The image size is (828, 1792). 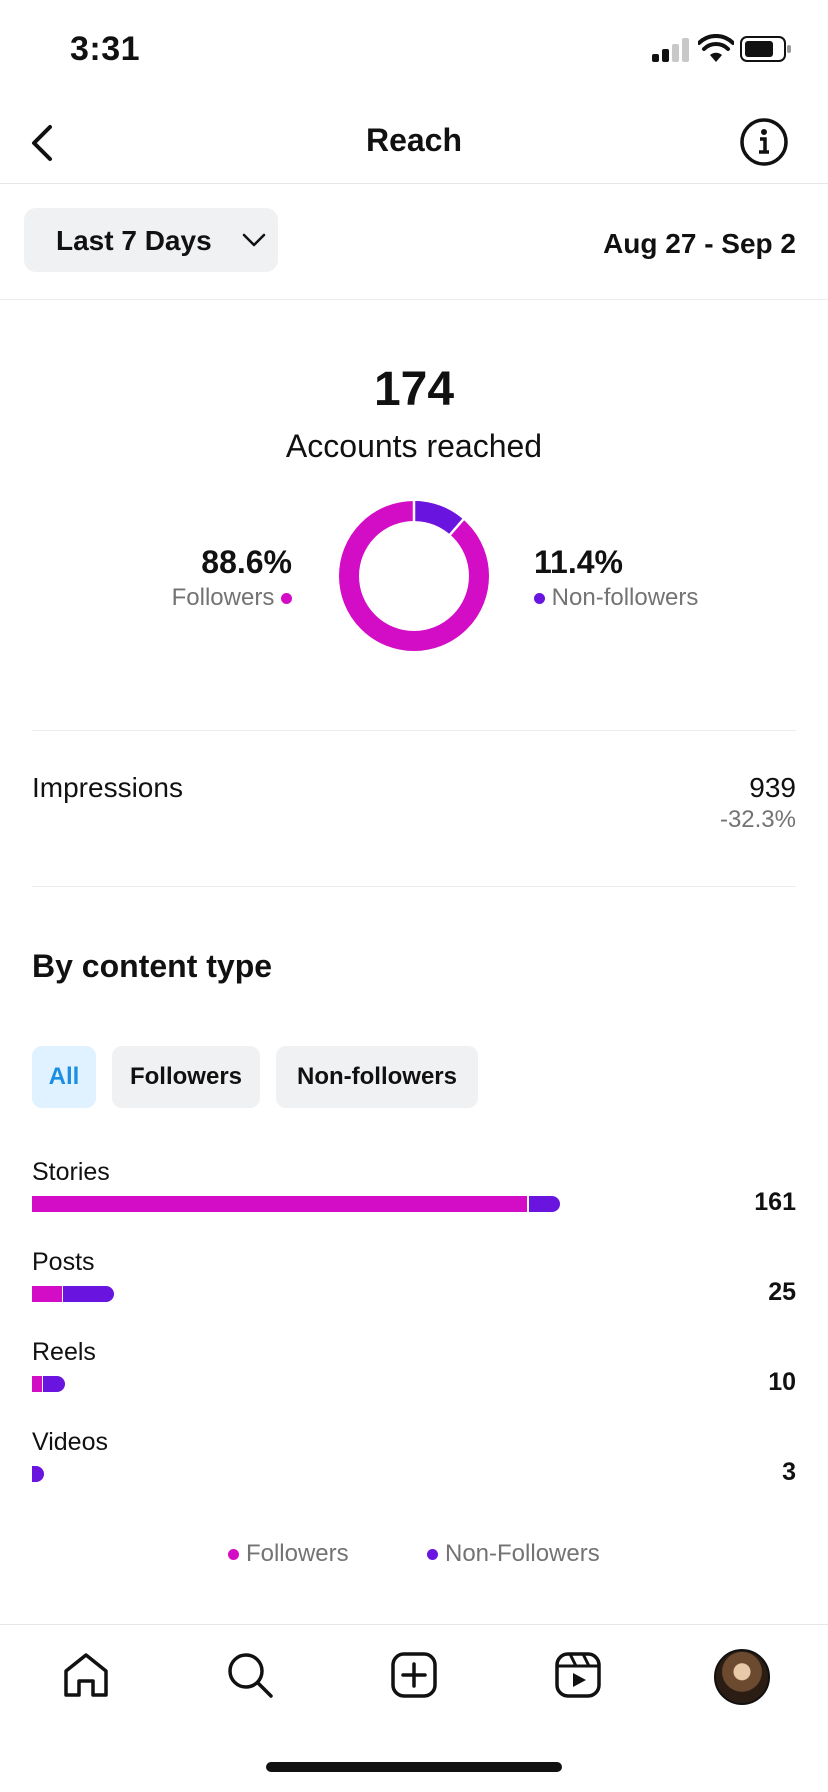 I want to click on reels-icon, so click(x=578, y=1675).